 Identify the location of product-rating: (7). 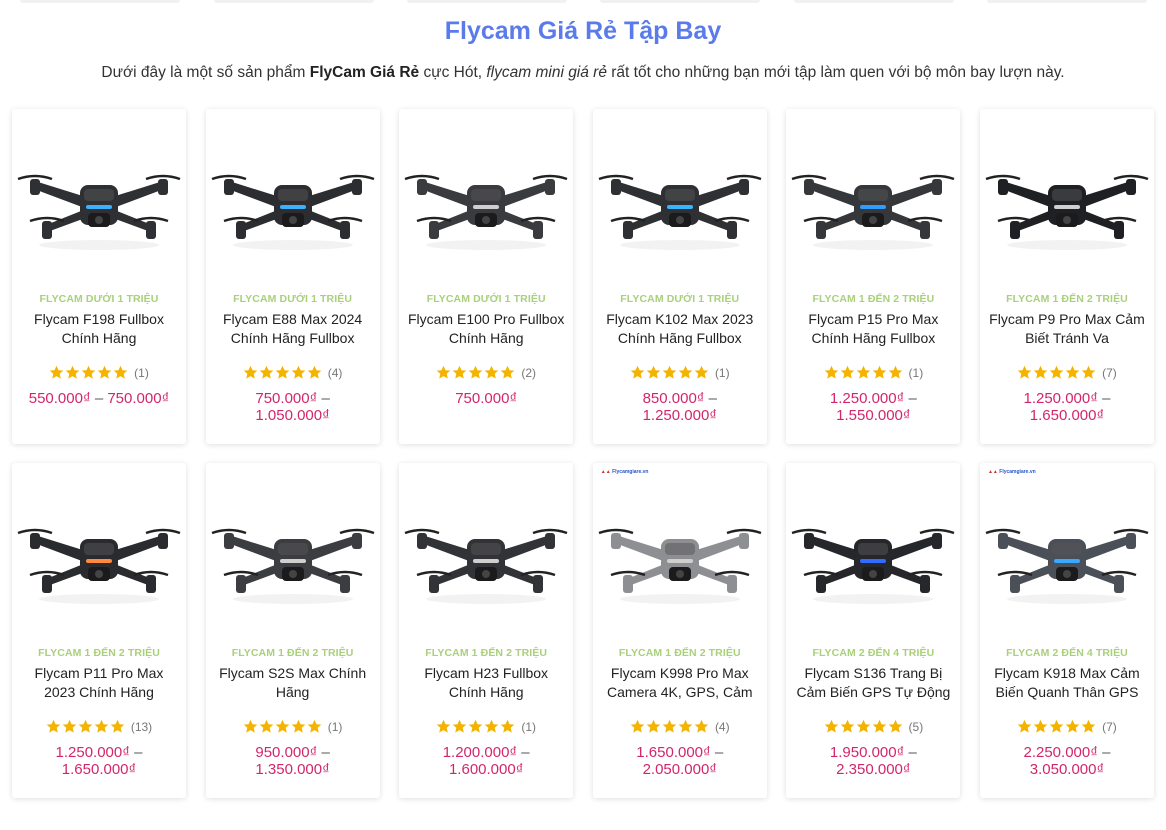
(1067, 726).